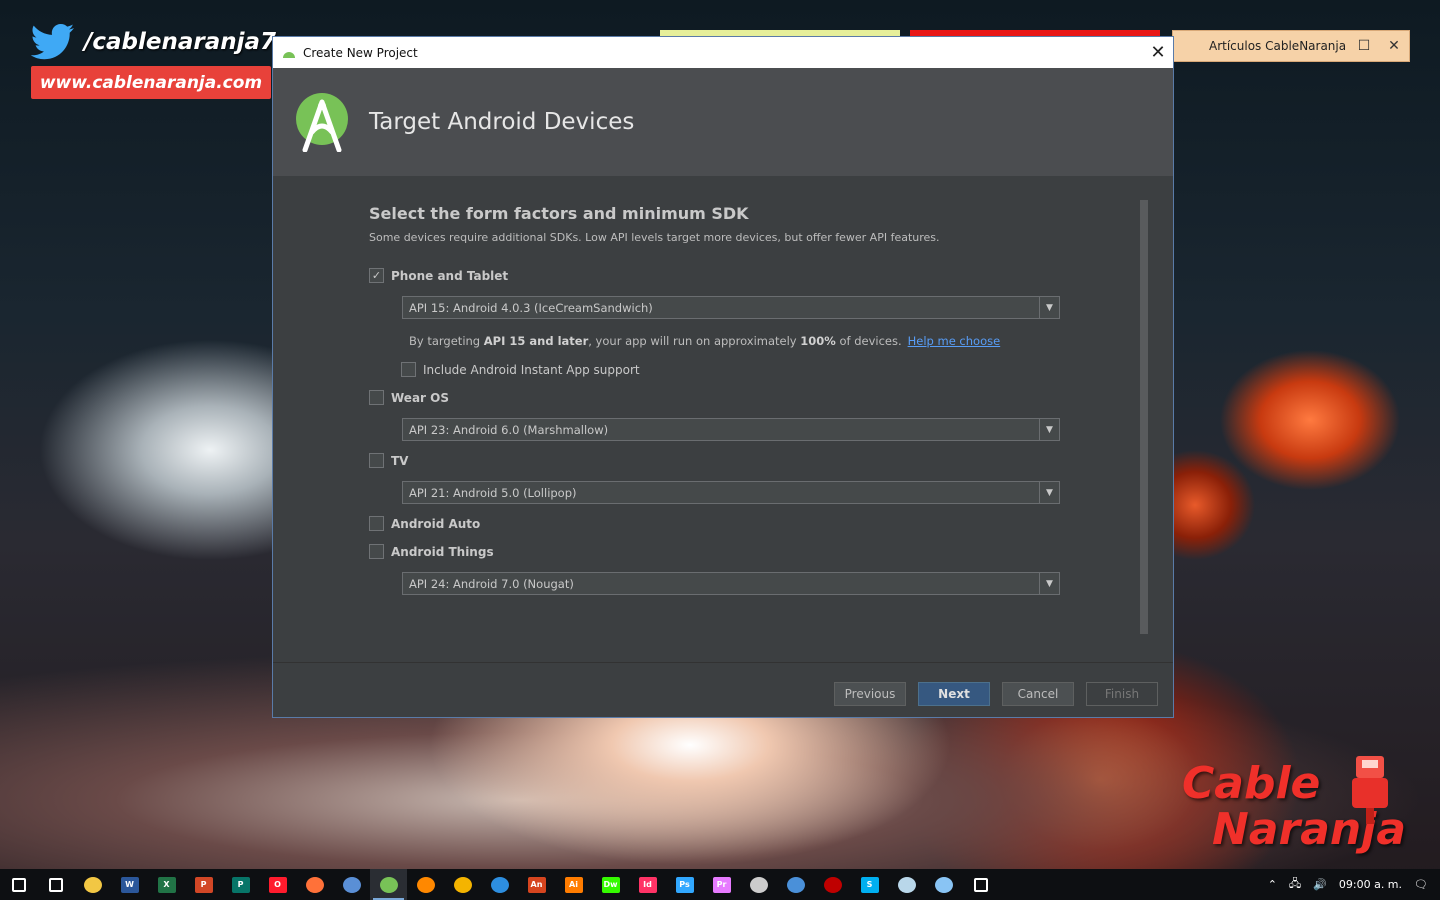 The width and height of the screenshot is (1440, 900). Describe the element at coordinates (1370, 790) in the screenshot. I see `usb-cable-icon` at that location.